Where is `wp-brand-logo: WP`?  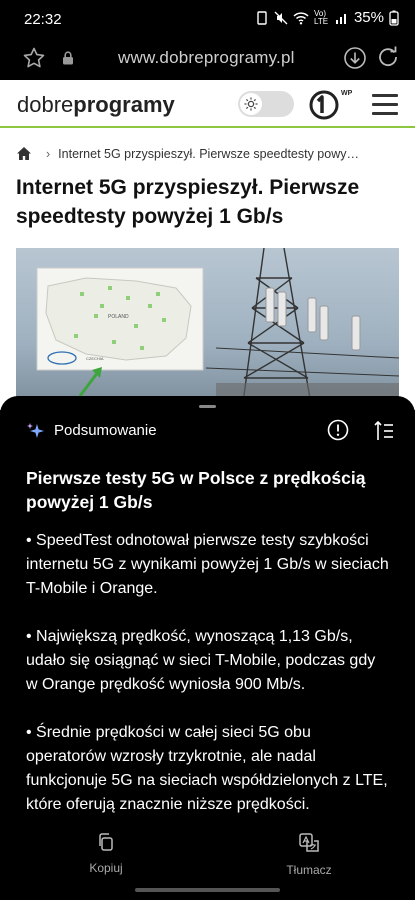 wp-brand-logo: WP is located at coordinates (331, 106).